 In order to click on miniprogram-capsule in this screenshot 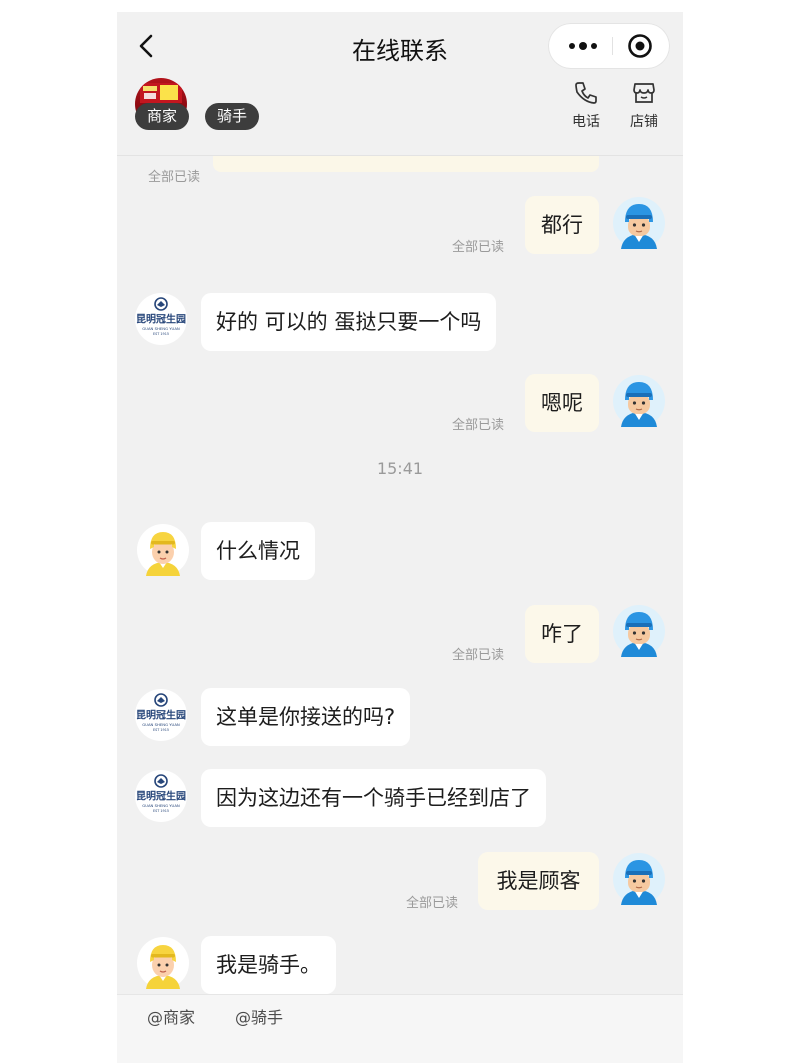, I will do `click(609, 46)`.